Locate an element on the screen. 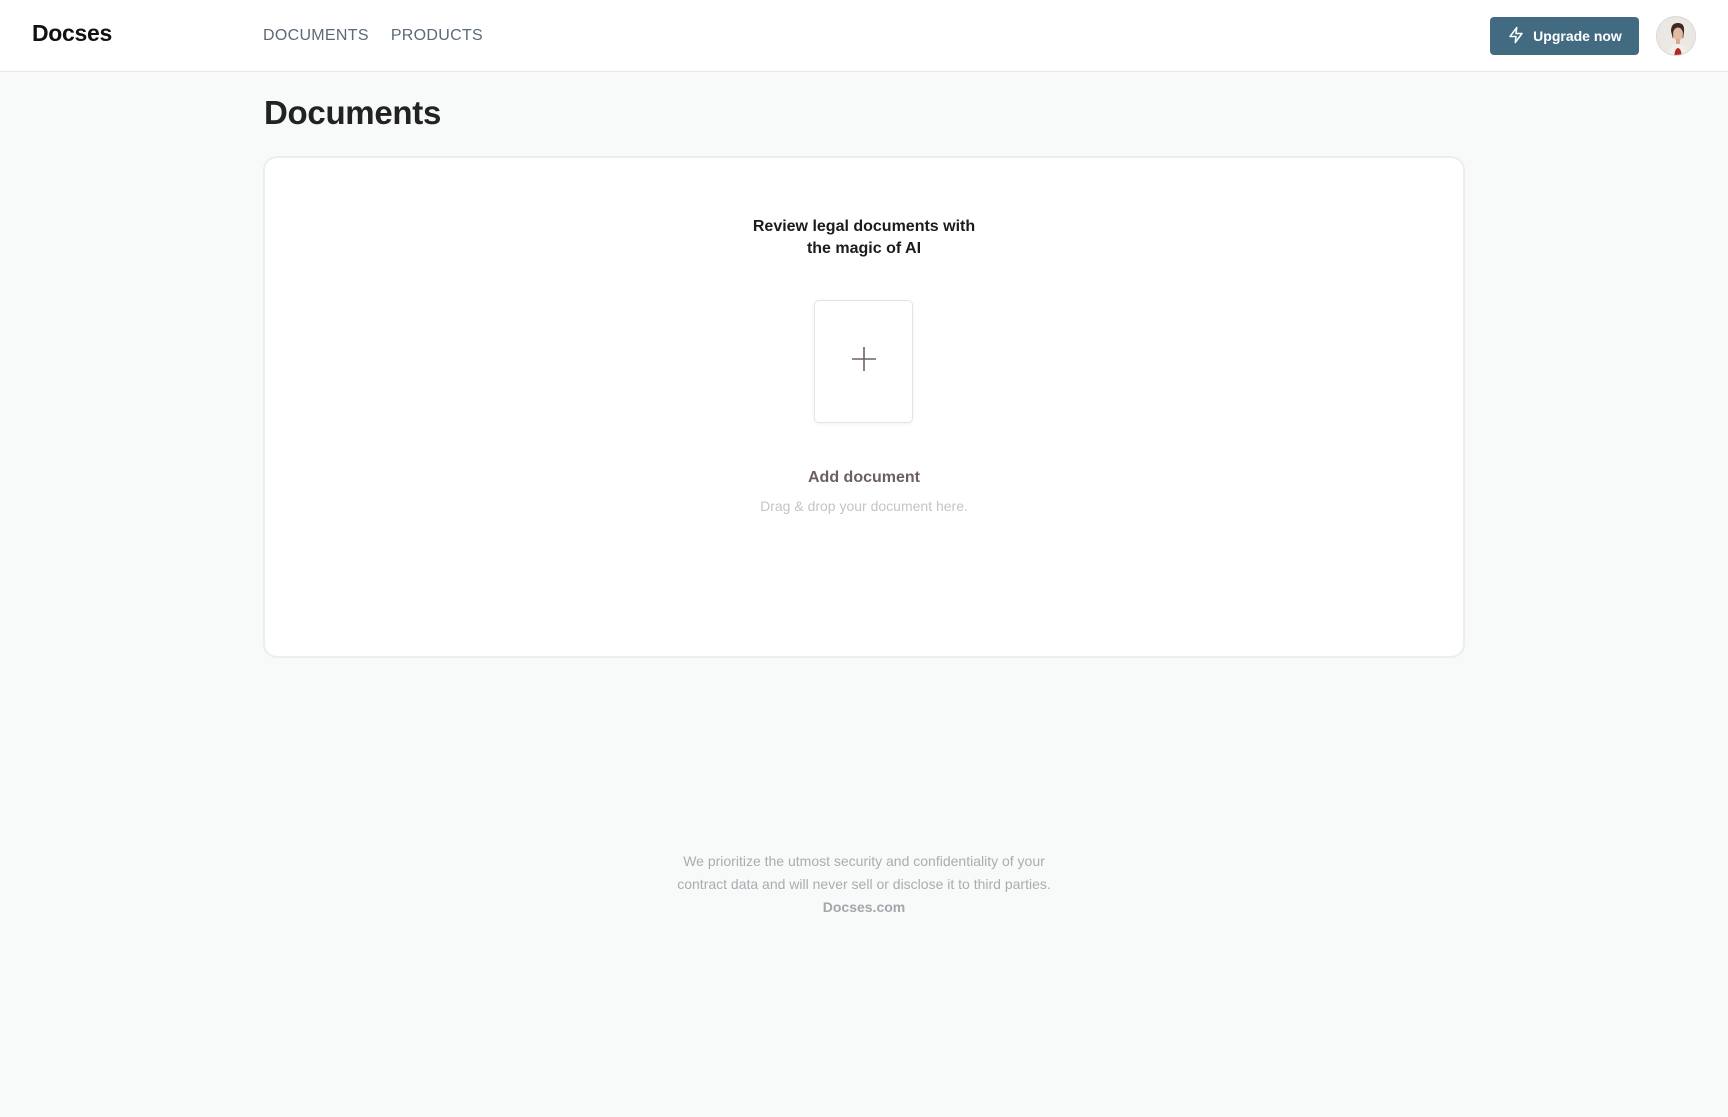 This screenshot has height=1117, width=1728. lightning-bolt-icon is located at coordinates (1516, 36).